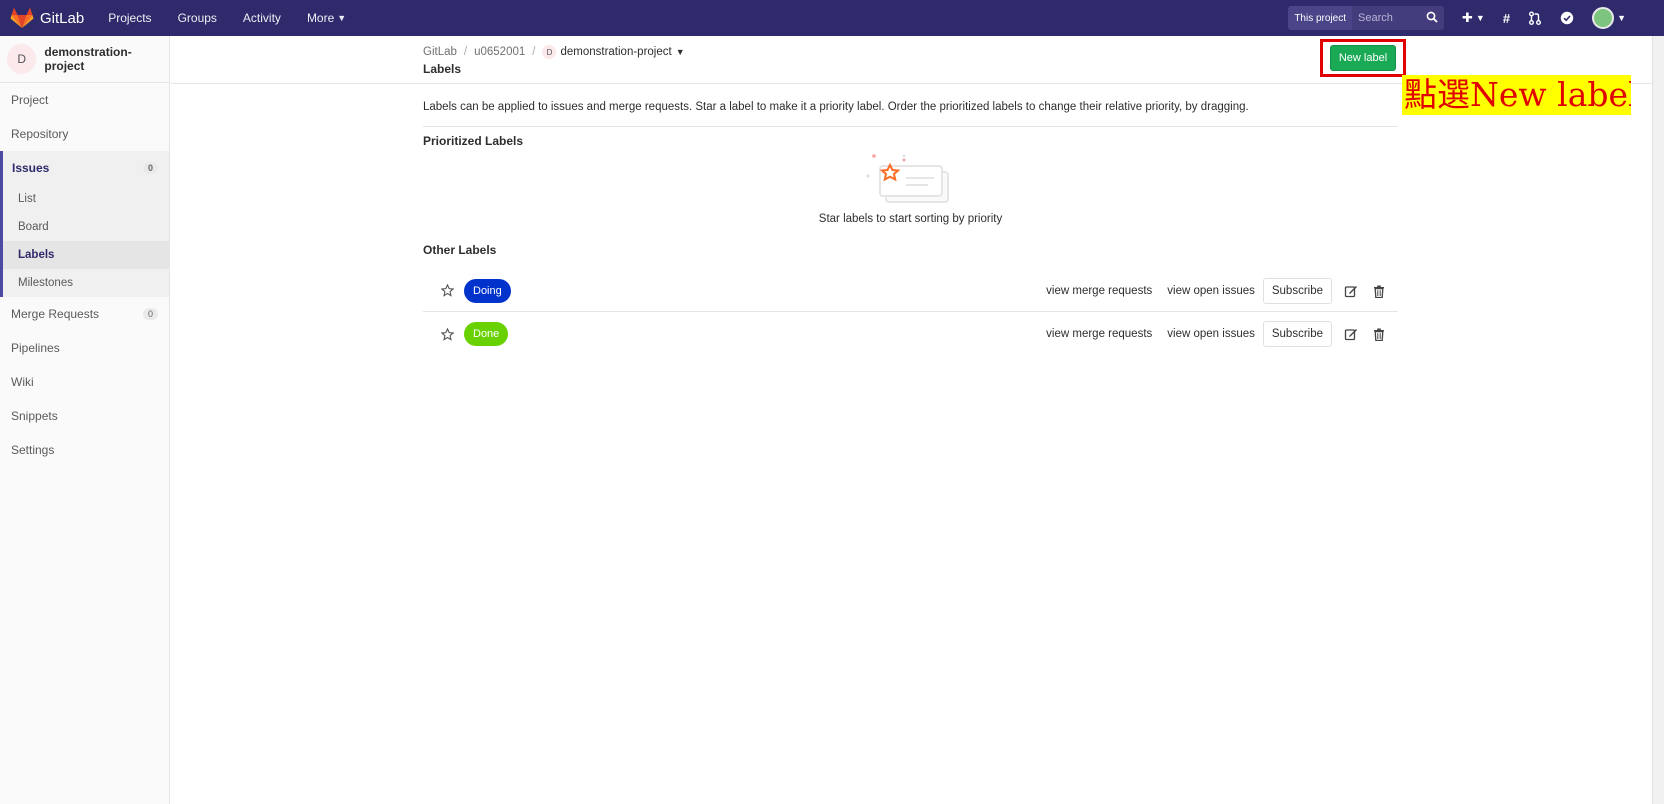 This screenshot has width=1664, height=804. I want to click on sidebar-project-header: D demonstration-project, so click(84, 59).